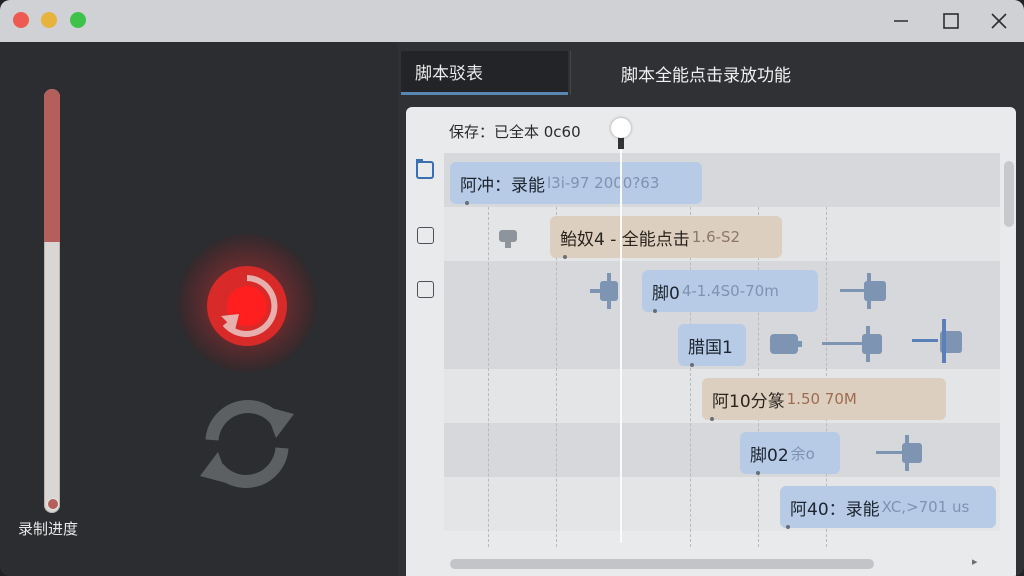  Describe the element at coordinates (790, 73) in the screenshot. I see `tab-full-click-playback: 脚本全能点击录放功能` at that location.